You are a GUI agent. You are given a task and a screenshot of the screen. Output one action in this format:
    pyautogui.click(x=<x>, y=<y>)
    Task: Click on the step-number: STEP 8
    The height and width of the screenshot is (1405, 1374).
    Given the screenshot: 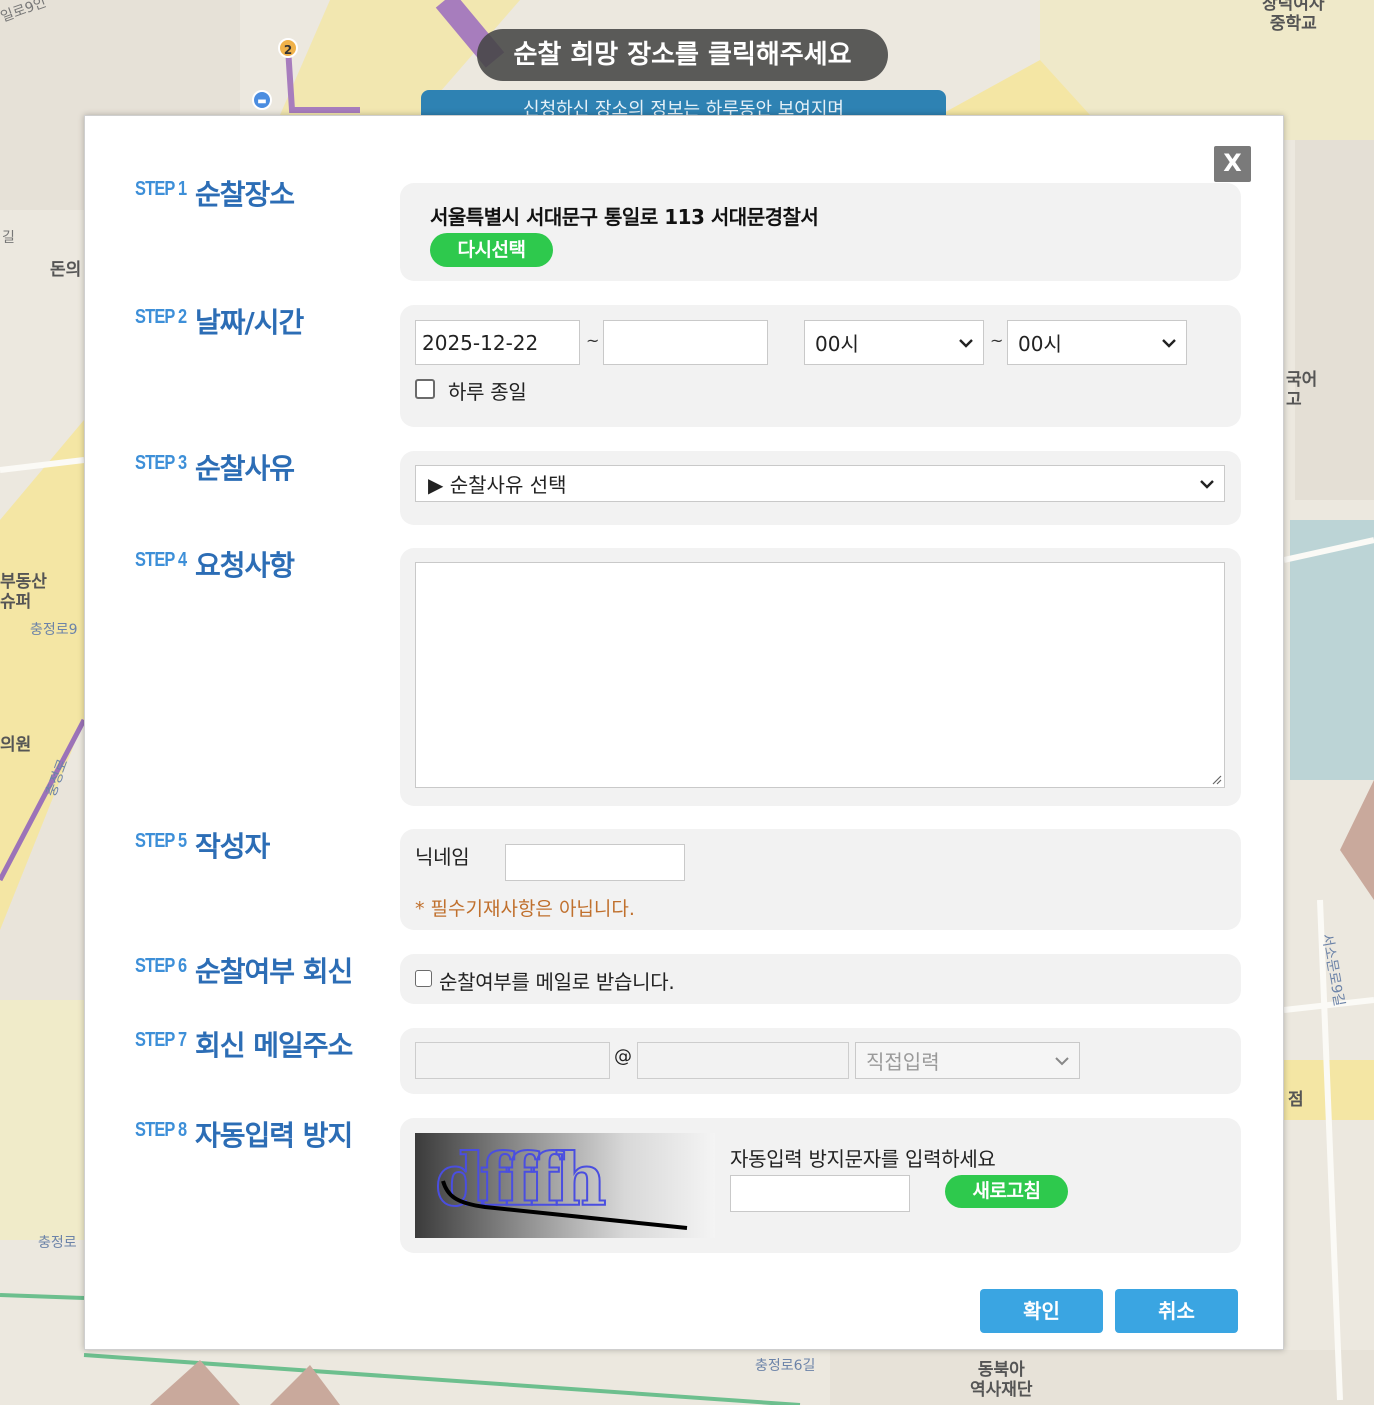 What is the action you would take?
    pyautogui.click(x=161, y=1130)
    